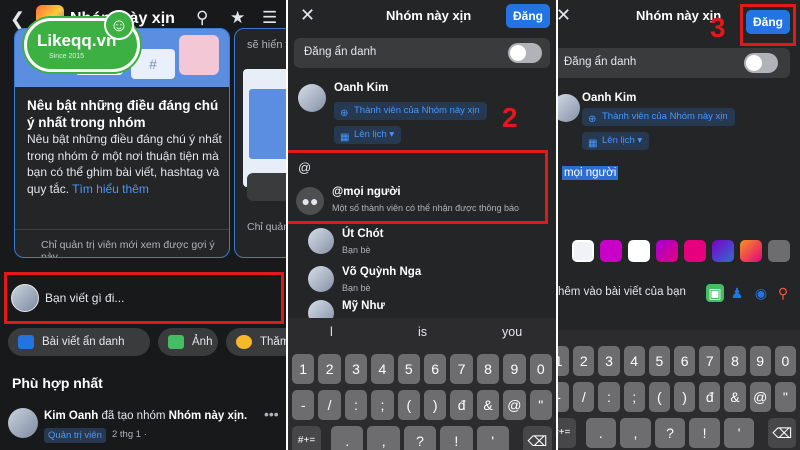 The image size is (800, 450). Describe the element at coordinates (256, 342) in the screenshot. I see `poll-chip: Thăm dò` at that location.